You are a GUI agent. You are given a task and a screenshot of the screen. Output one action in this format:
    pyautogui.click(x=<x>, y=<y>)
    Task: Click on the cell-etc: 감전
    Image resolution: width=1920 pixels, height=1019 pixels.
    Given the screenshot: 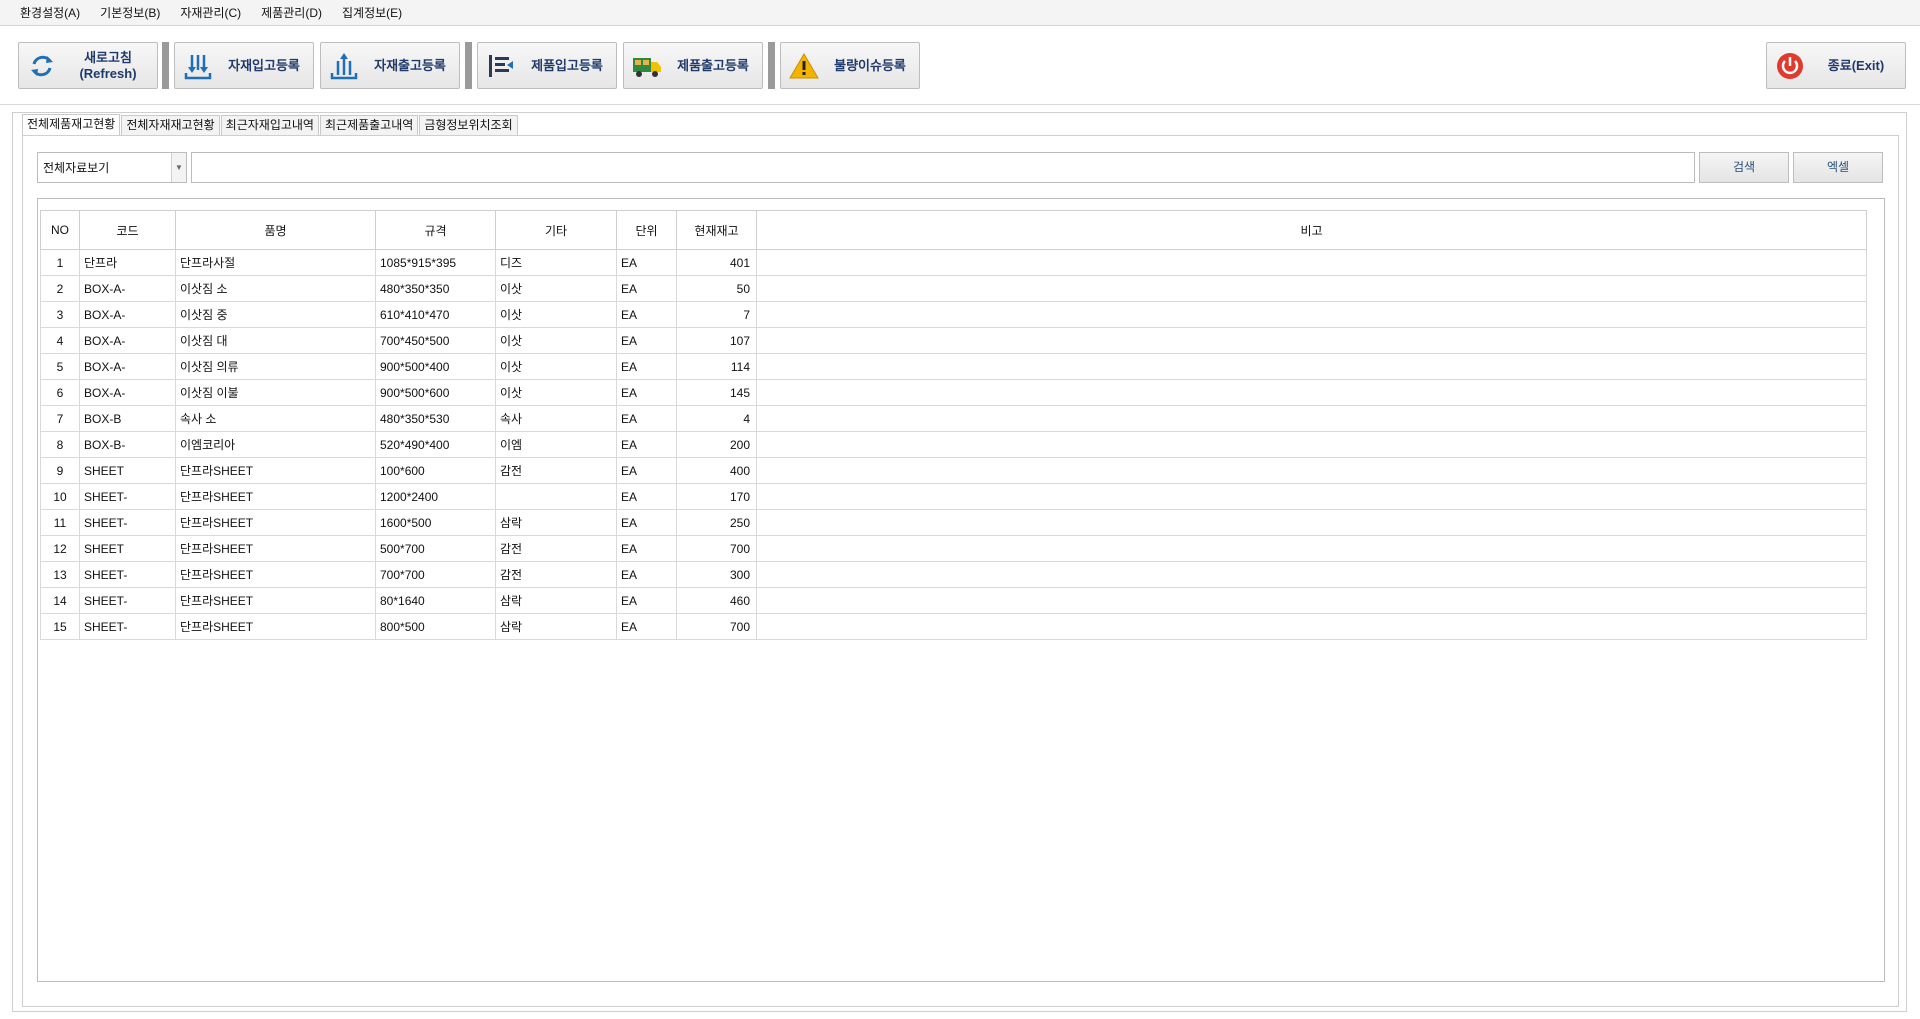 What is the action you would take?
    pyautogui.click(x=556, y=548)
    